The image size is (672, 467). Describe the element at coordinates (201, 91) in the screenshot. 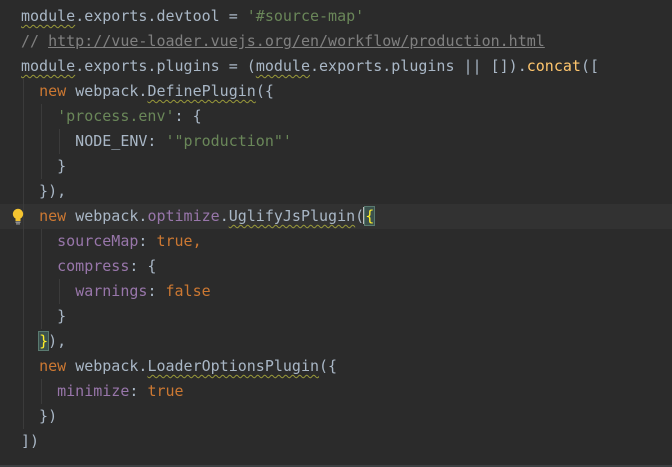

I see `code-token: DefinePlugin` at that location.